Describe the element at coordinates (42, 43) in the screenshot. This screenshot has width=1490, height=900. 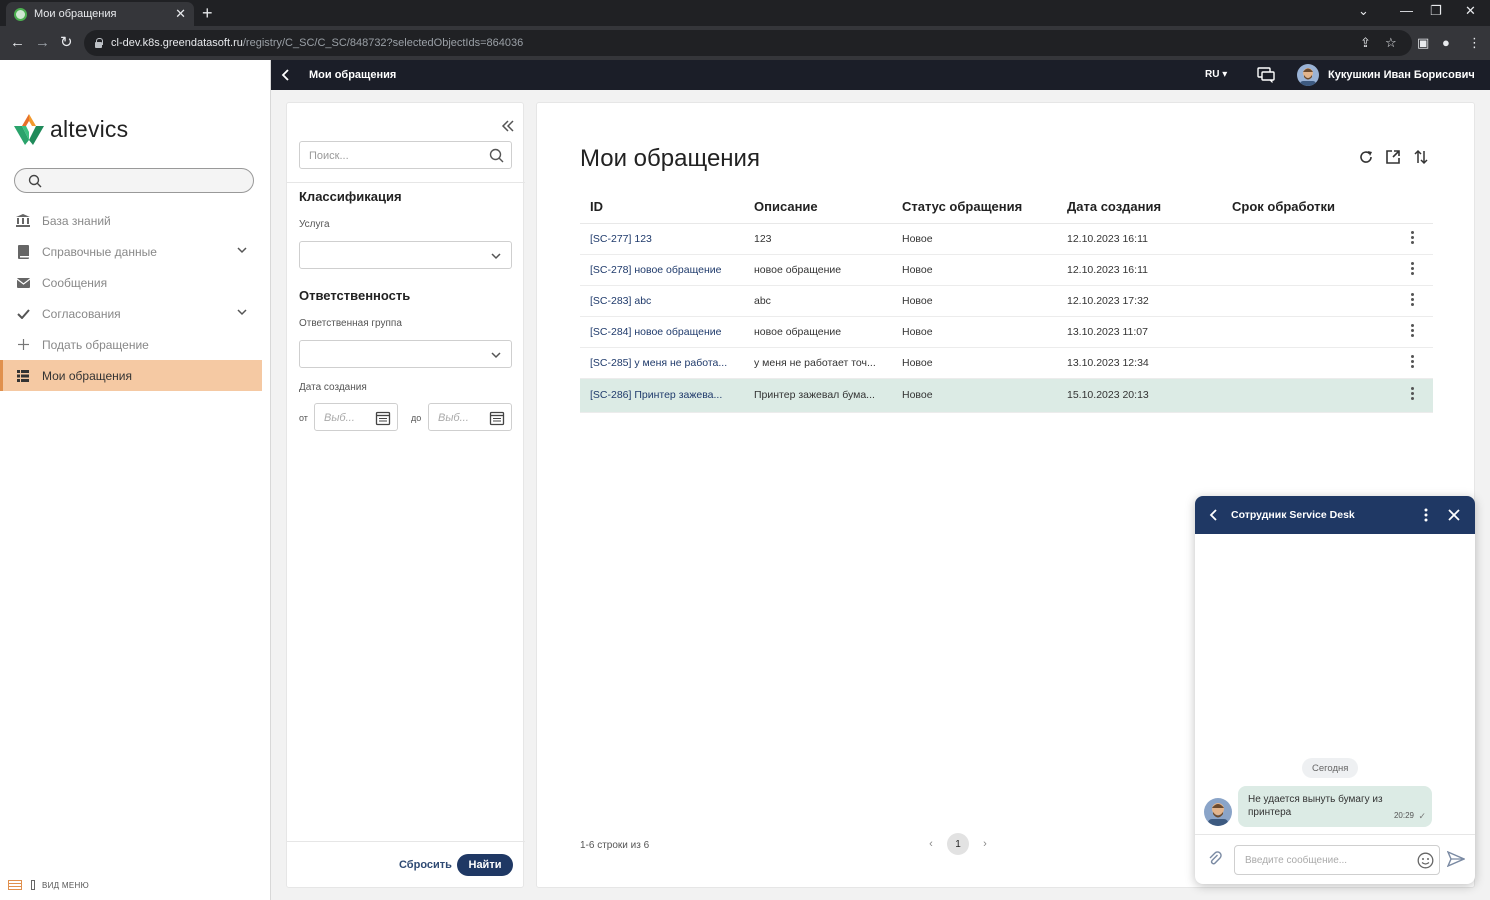
I see `forward-arrow-icon: →` at that location.